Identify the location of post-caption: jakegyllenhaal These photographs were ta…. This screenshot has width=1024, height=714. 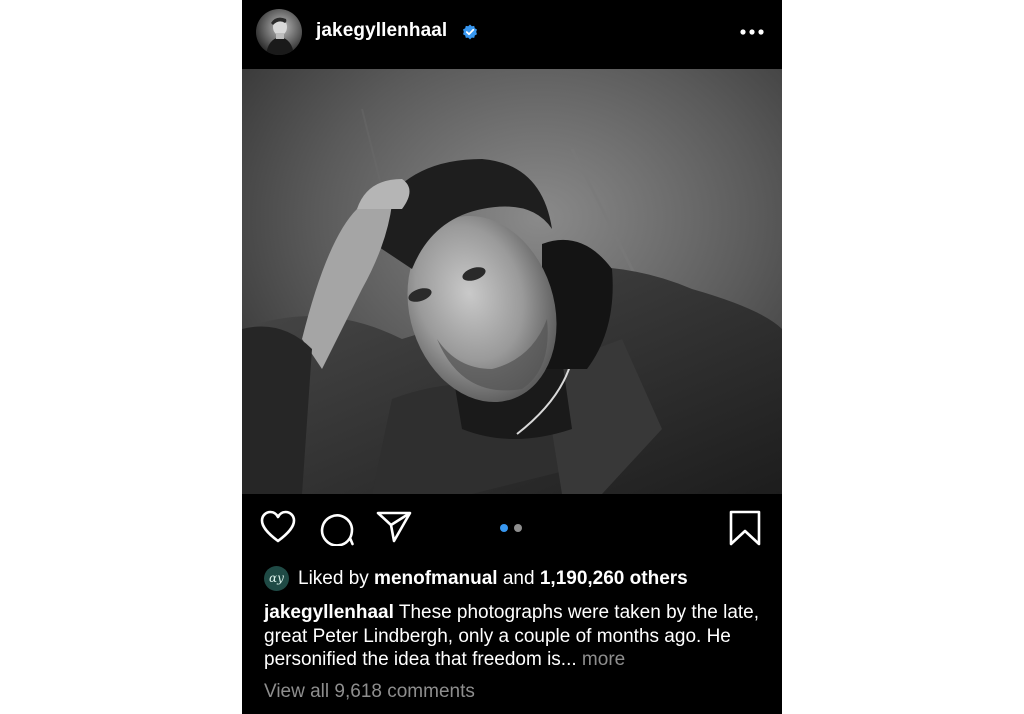
(517, 636).